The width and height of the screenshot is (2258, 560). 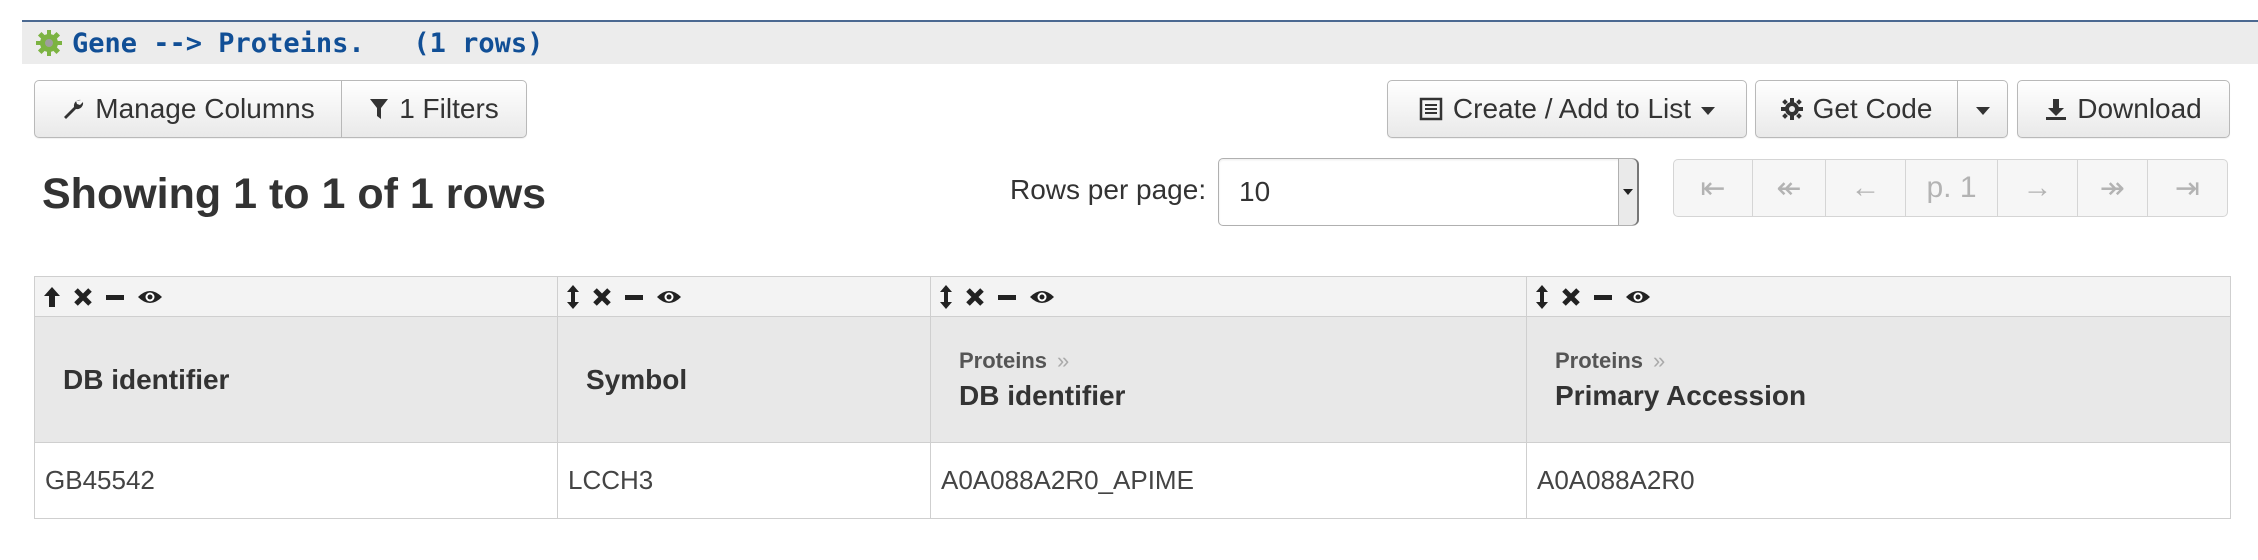 I want to click on pagination-controls: ⇤ ↞ ← p. 1 → ↠ ⇥, so click(x=1950, y=188).